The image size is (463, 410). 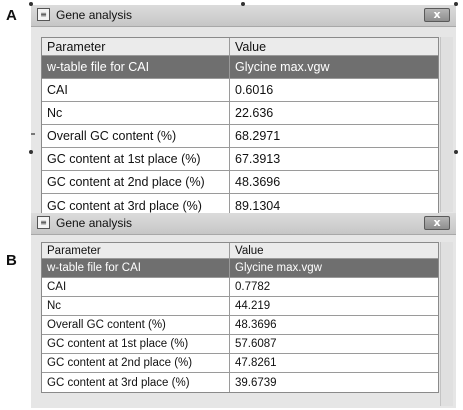 I want to click on value-cell: 57.6087, so click(x=256, y=344).